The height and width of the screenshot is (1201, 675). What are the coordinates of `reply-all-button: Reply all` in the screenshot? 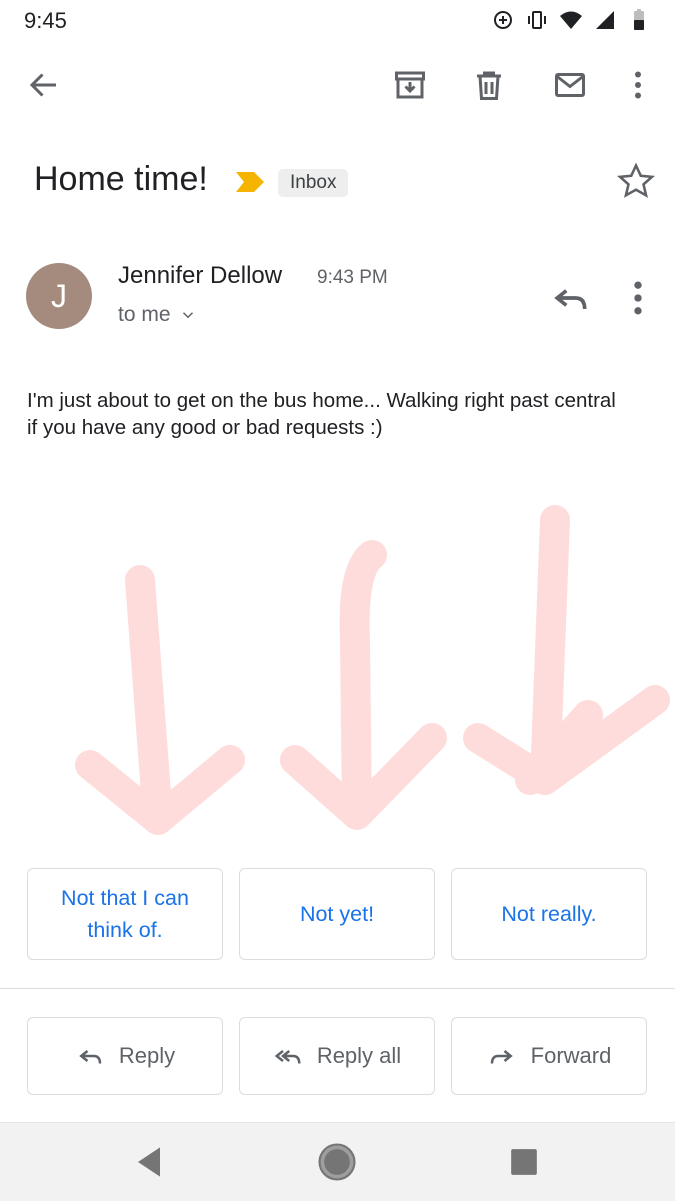 It's located at (337, 1056).